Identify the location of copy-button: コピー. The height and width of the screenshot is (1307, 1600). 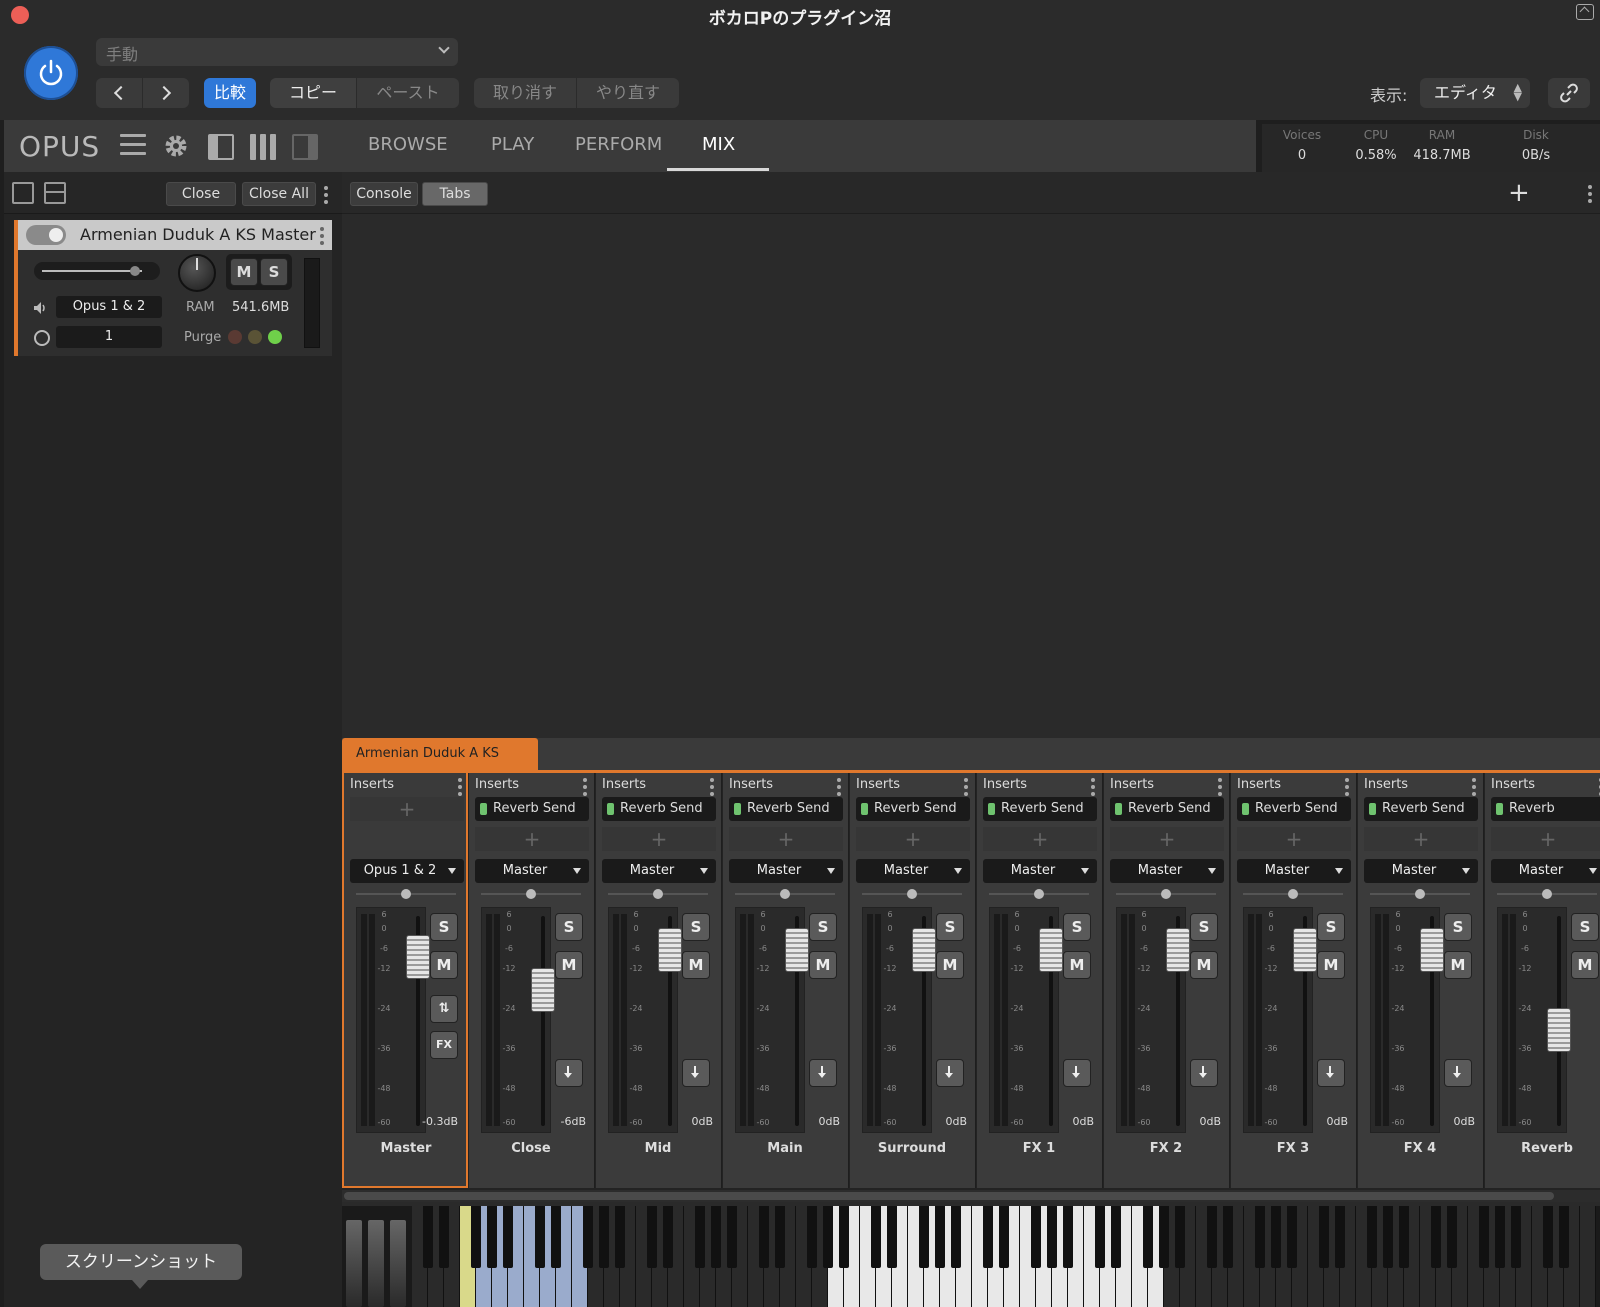
(313, 93).